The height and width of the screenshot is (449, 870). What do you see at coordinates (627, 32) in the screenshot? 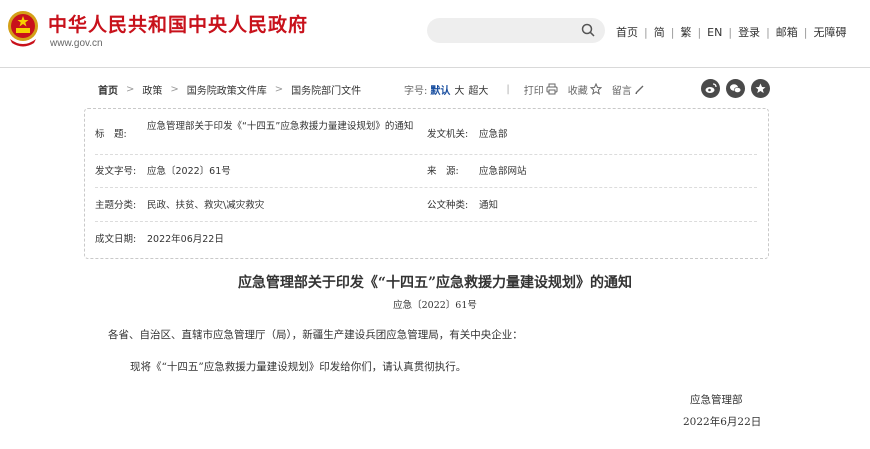
I see `nav-home: 首页` at bounding box center [627, 32].